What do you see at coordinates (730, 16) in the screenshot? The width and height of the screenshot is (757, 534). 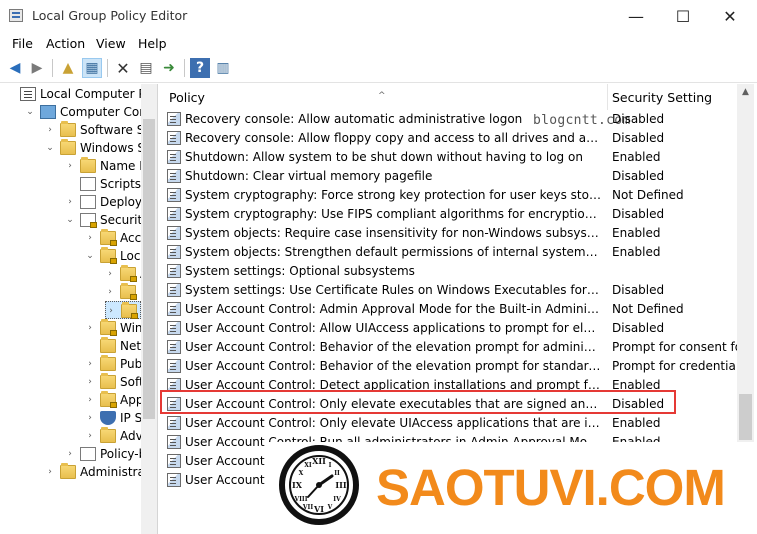 I see `close-button: ✕` at bounding box center [730, 16].